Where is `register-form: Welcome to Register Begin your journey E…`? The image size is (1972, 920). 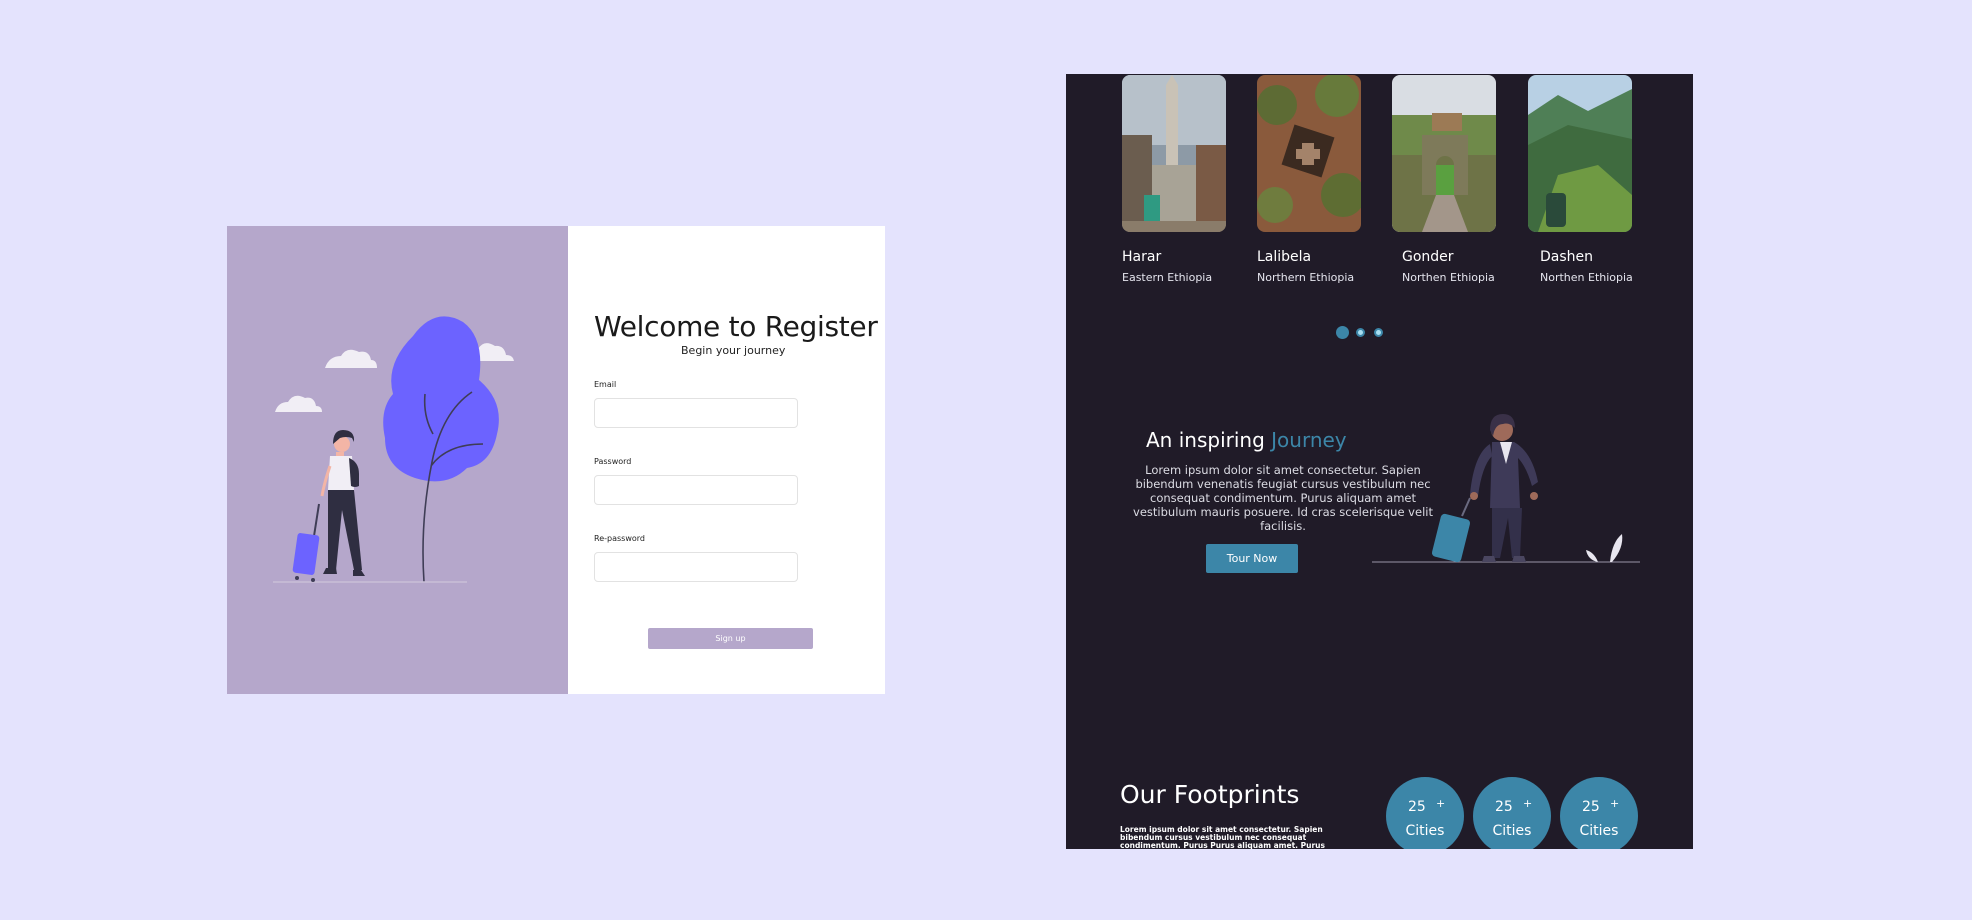 register-form: Welcome to Register Begin your journey E… is located at coordinates (726, 460).